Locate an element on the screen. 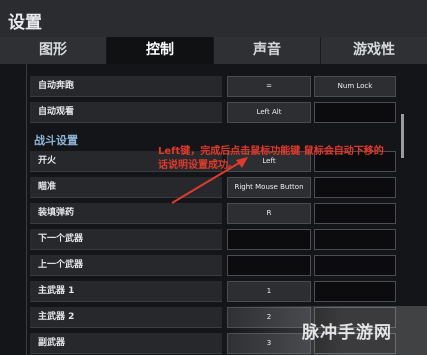 The image size is (427, 355). annotation-line-1: Left键，完成后点击鼠标功能键 鼠标会自动下移的 is located at coordinates (271, 151).